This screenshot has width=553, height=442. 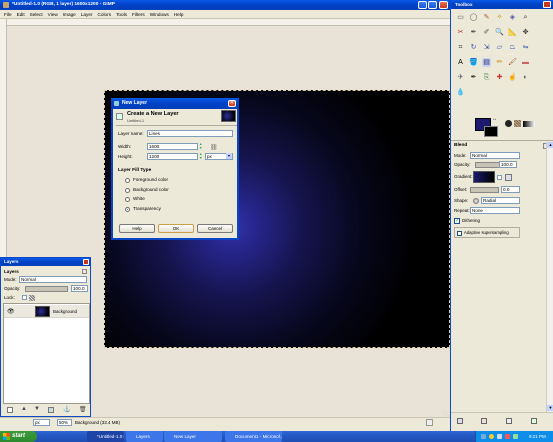 What do you see at coordinates (432, 5) in the screenshot?
I see `maximize-button` at bounding box center [432, 5].